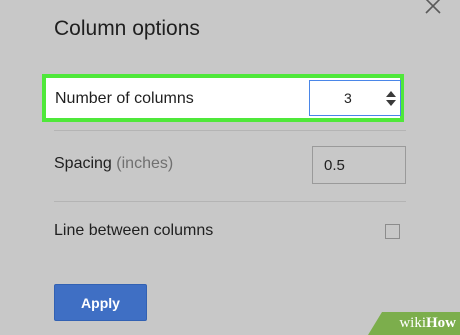  Describe the element at coordinates (359, 165) in the screenshot. I see `spacing-input: 0.5` at that location.